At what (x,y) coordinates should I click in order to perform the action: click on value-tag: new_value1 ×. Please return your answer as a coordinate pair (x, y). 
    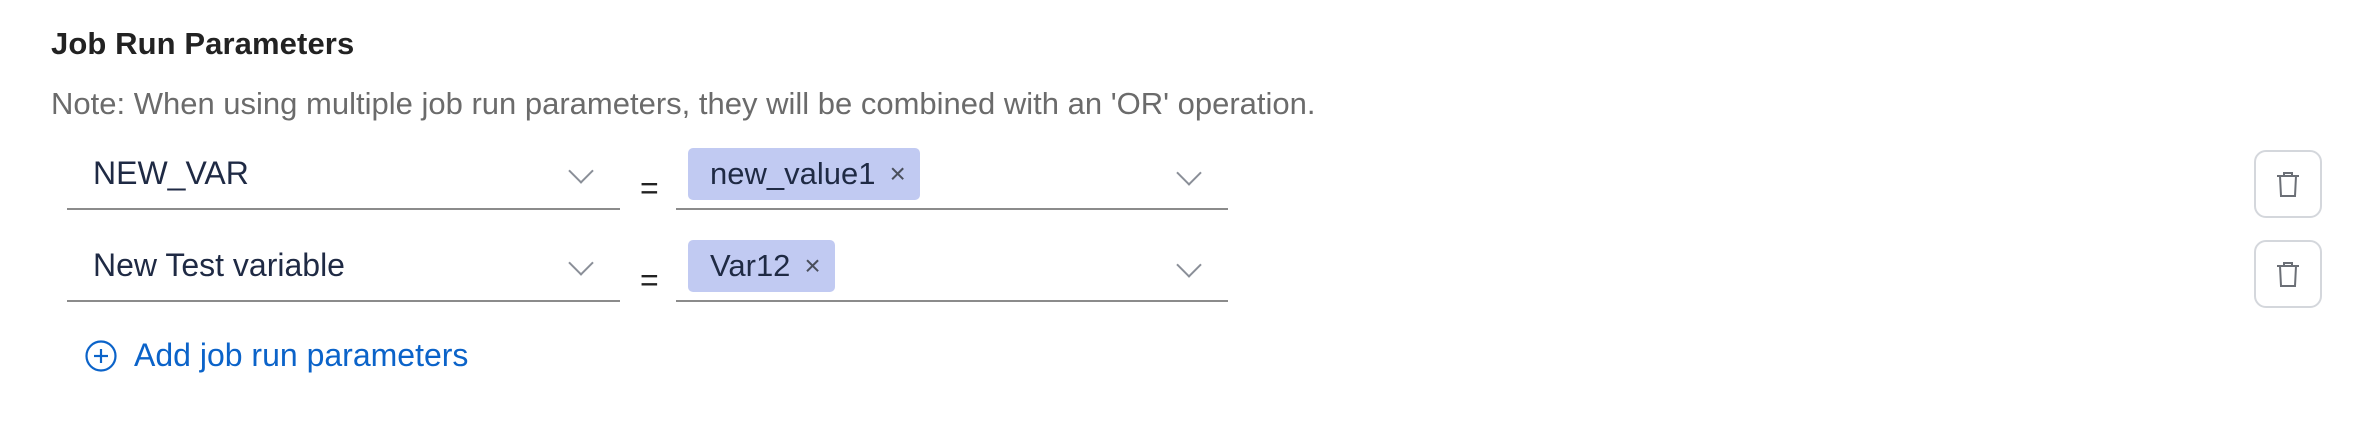
    Looking at the image, I should click on (804, 174).